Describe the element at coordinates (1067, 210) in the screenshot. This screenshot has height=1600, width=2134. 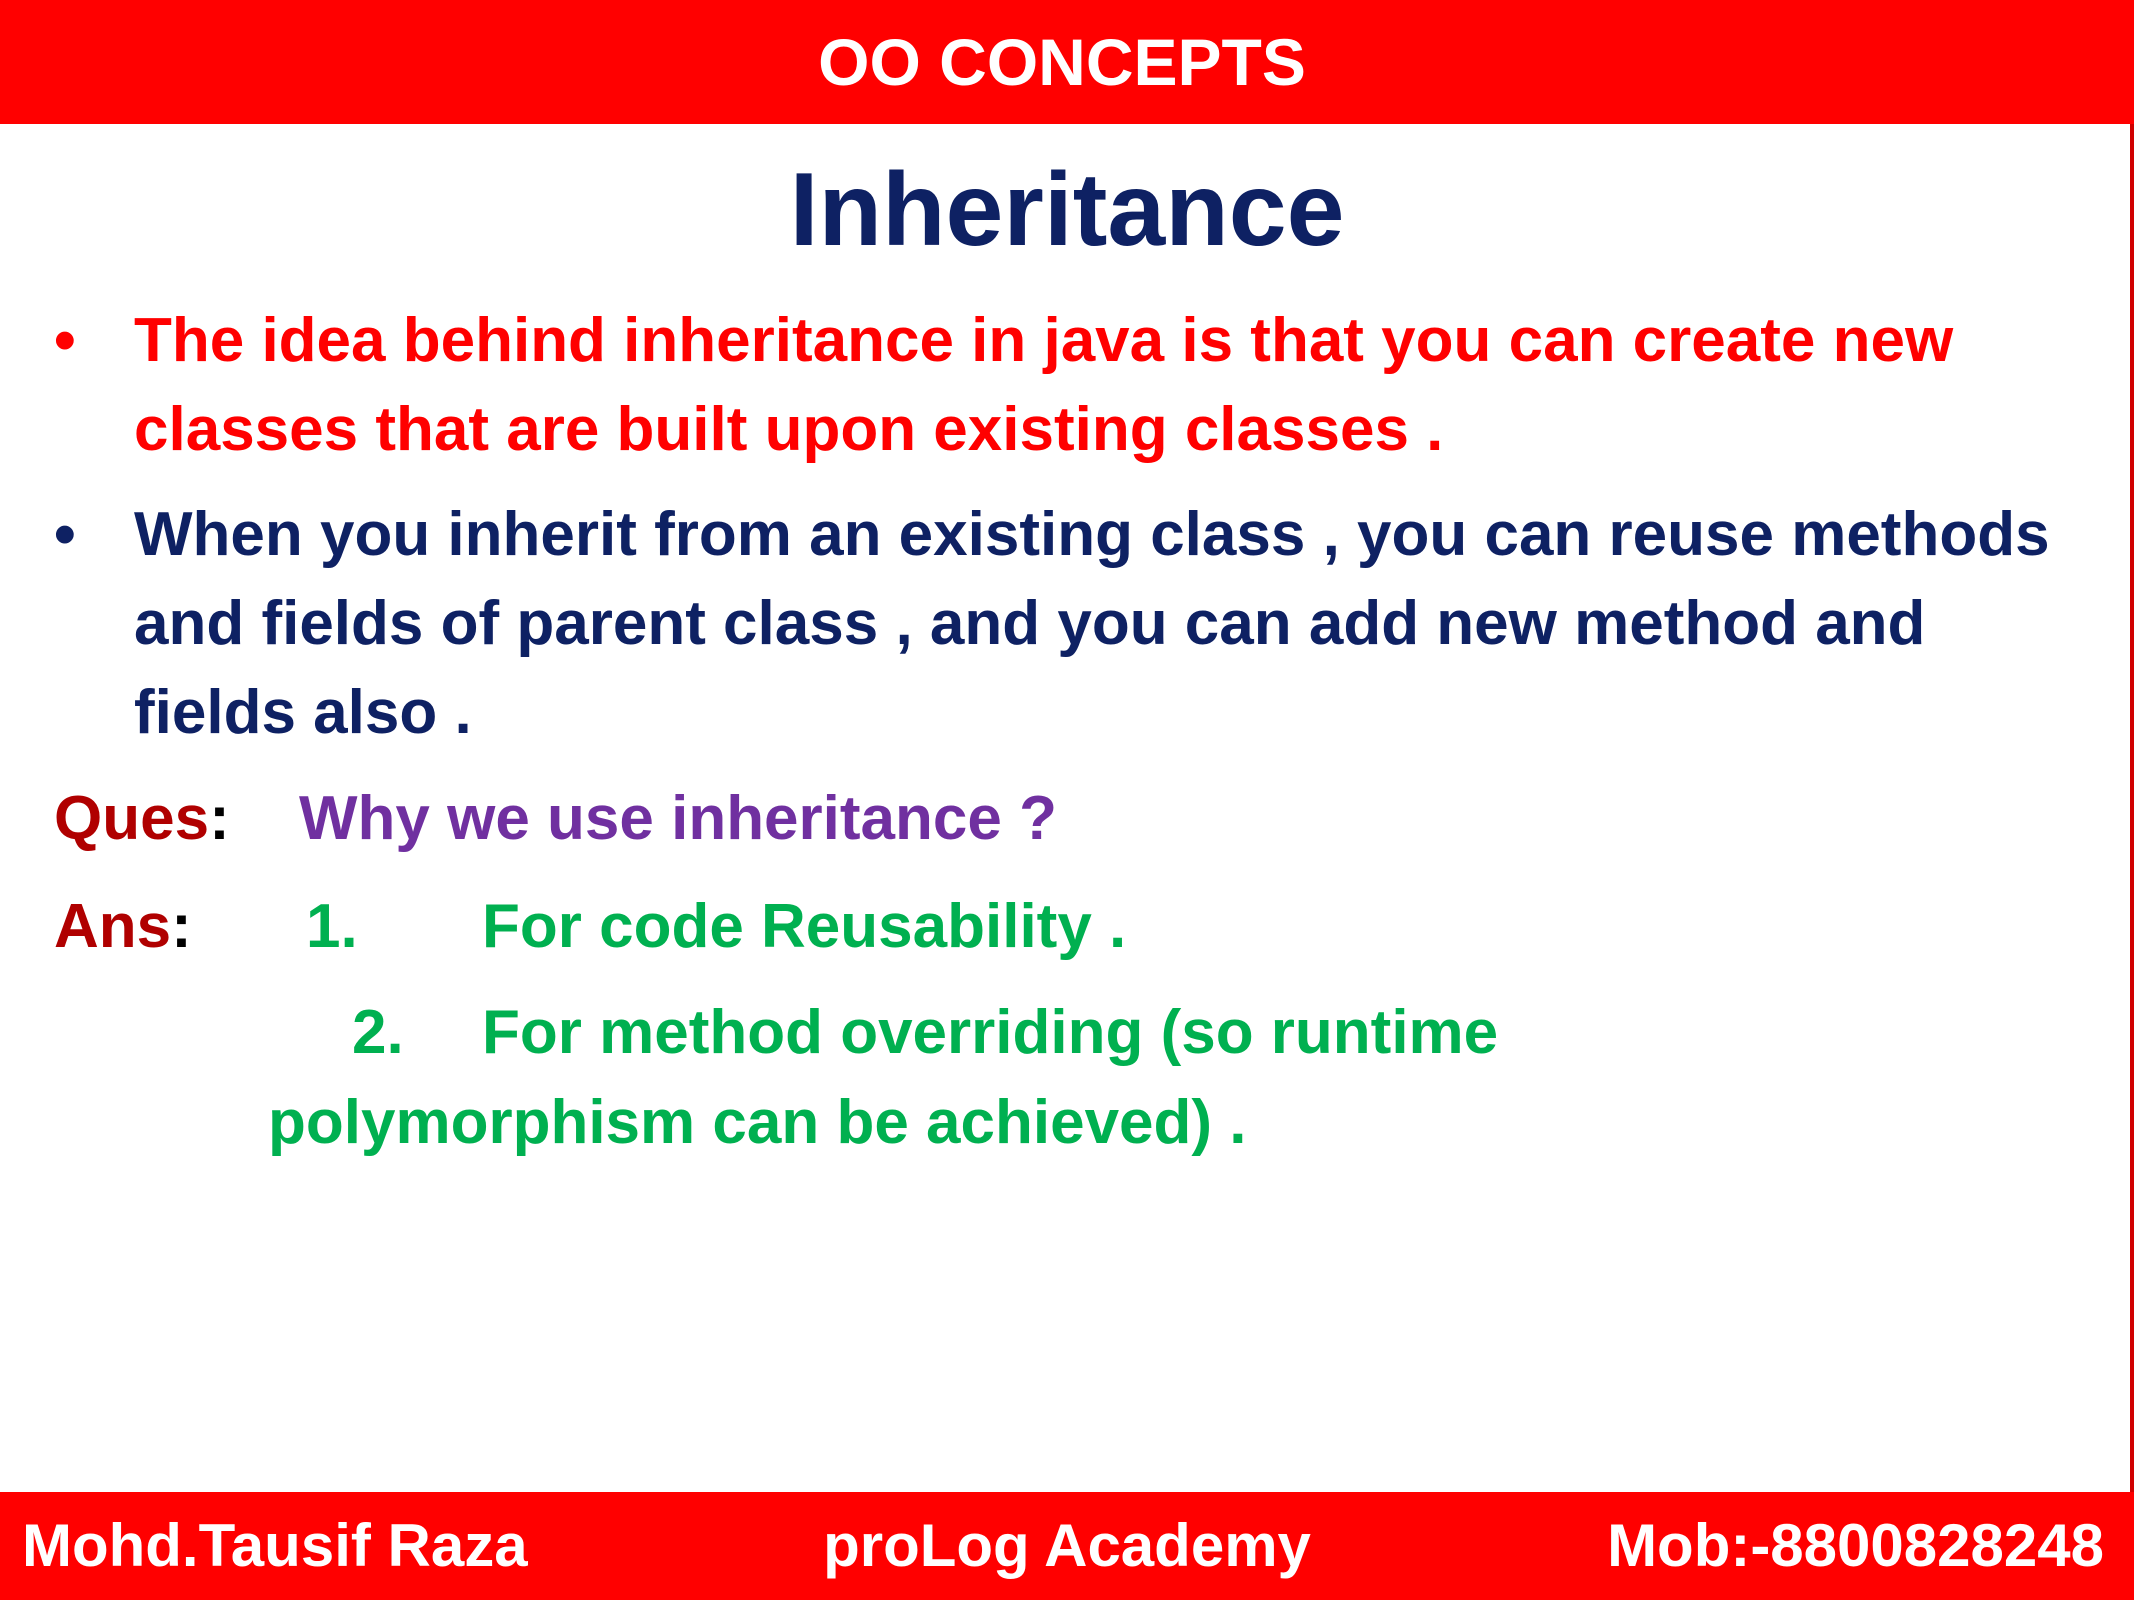
I see `slide-title: Inheritance` at that location.